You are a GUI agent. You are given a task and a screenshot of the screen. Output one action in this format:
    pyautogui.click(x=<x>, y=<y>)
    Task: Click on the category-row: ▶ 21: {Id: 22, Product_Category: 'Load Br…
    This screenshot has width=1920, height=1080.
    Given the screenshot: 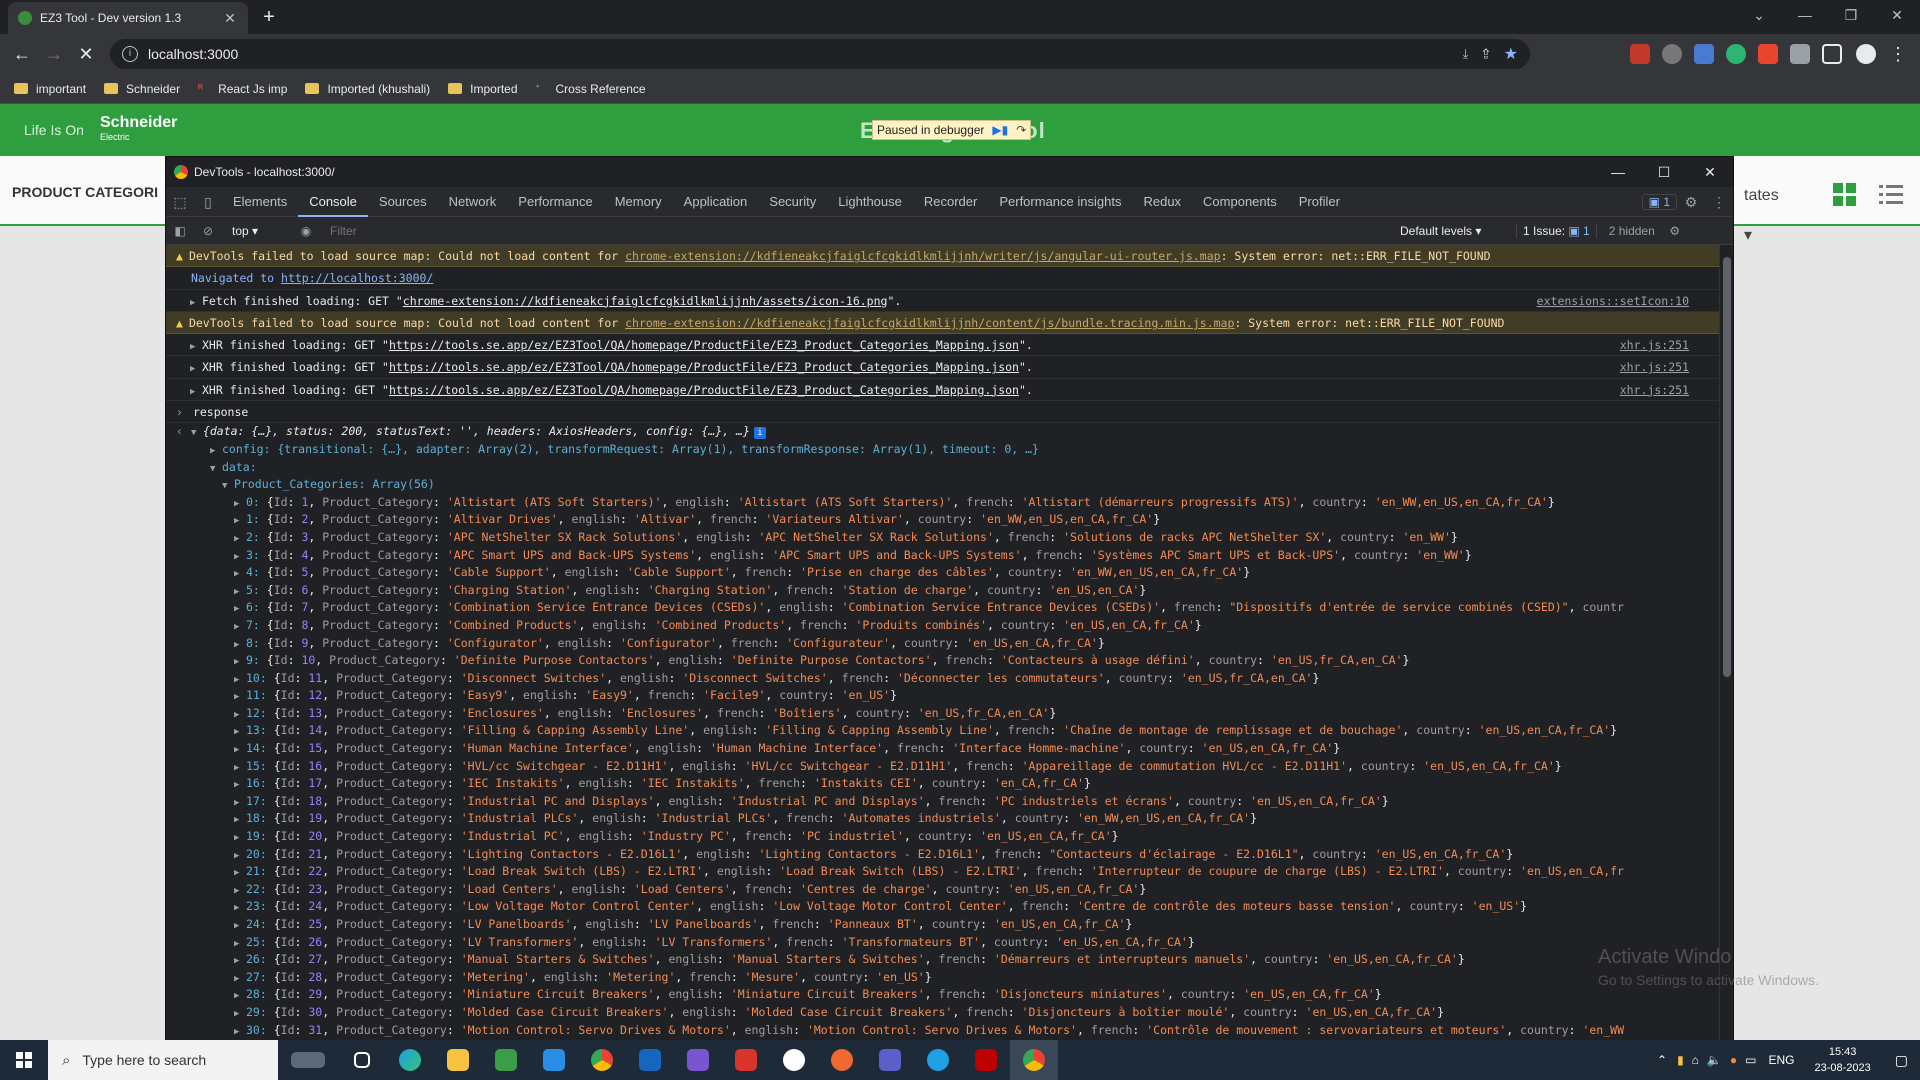 What is the action you would take?
    pyautogui.click(x=942, y=872)
    